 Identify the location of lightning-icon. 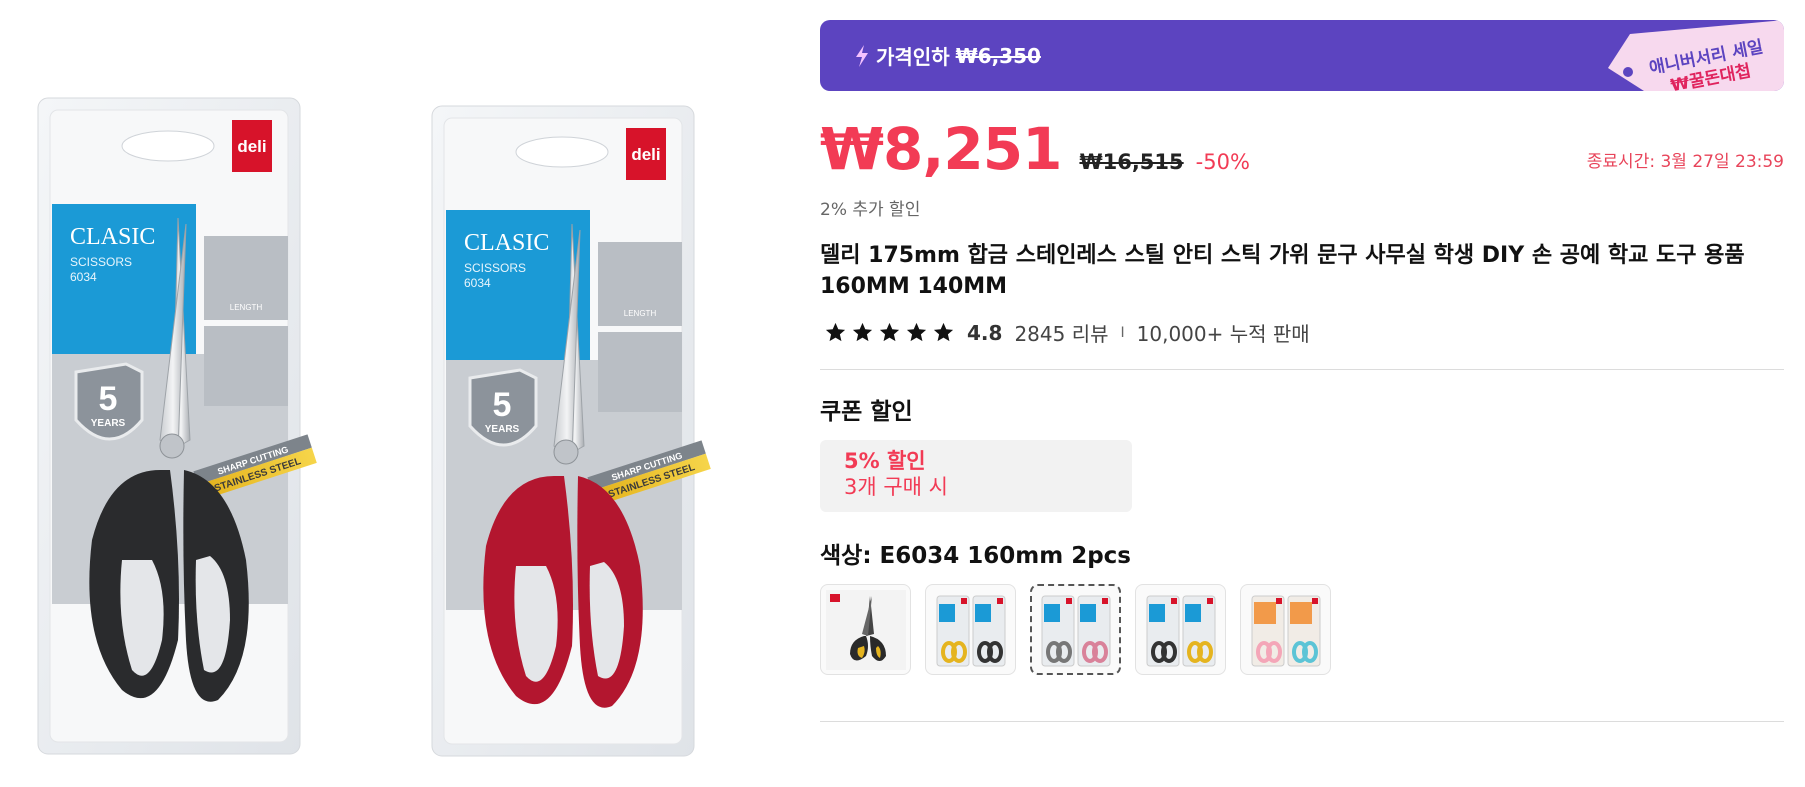
(862, 55).